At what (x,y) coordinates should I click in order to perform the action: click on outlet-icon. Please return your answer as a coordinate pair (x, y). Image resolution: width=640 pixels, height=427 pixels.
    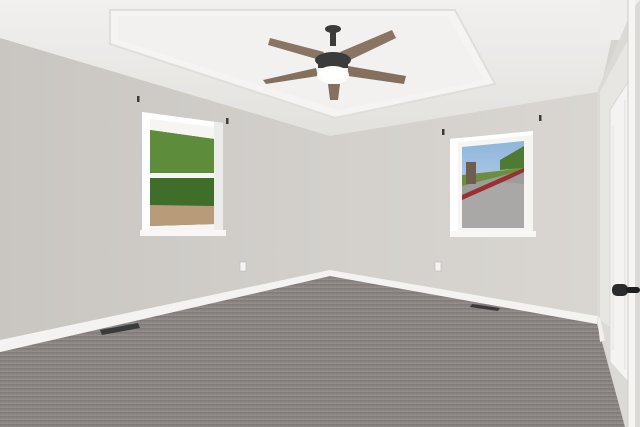
    Looking at the image, I should click on (243, 266).